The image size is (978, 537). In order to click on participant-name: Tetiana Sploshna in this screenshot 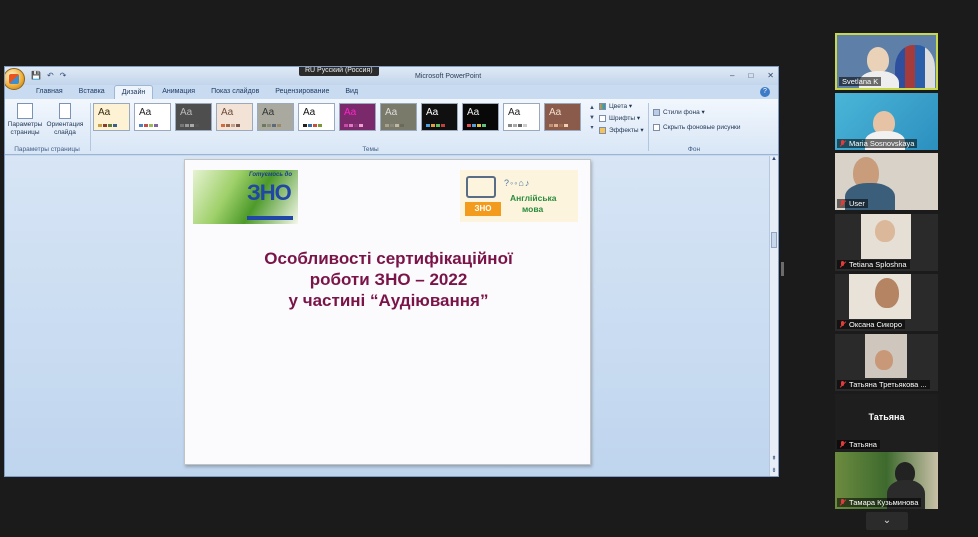, I will do `click(873, 264)`.